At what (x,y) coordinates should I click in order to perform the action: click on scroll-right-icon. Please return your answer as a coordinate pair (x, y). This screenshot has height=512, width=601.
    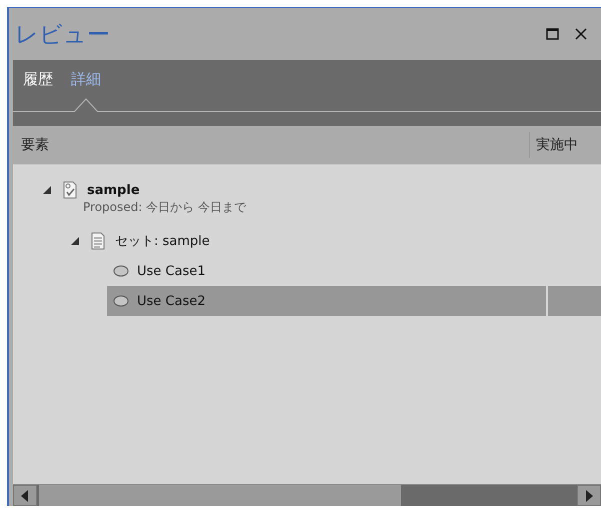
    Looking at the image, I should click on (589, 496).